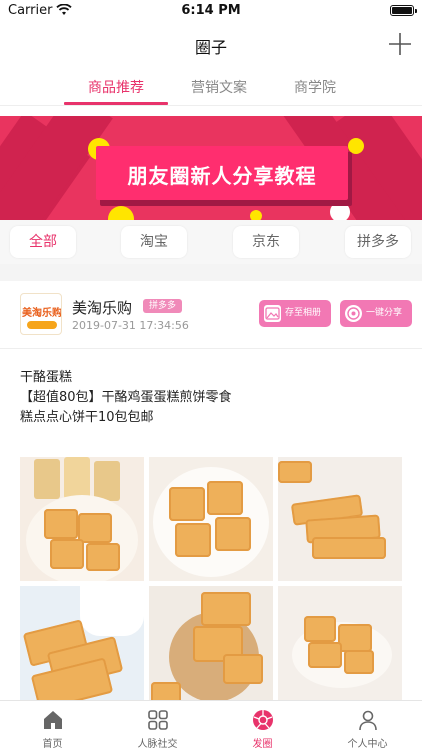  I want to click on tab-moments-label: 发圈, so click(262, 744).